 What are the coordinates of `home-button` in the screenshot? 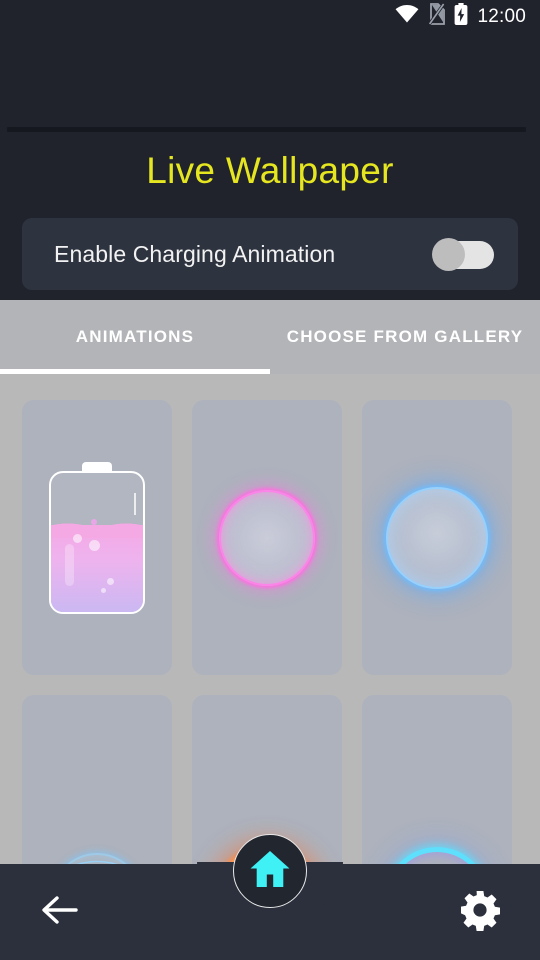 It's located at (270, 871).